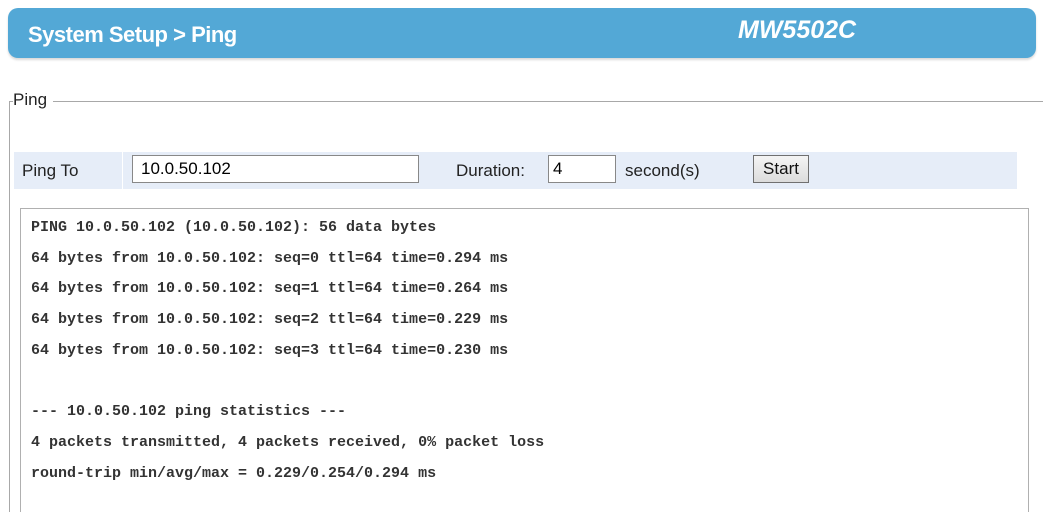  What do you see at coordinates (582, 169) in the screenshot?
I see `duration-input` at bounding box center [582, 169].